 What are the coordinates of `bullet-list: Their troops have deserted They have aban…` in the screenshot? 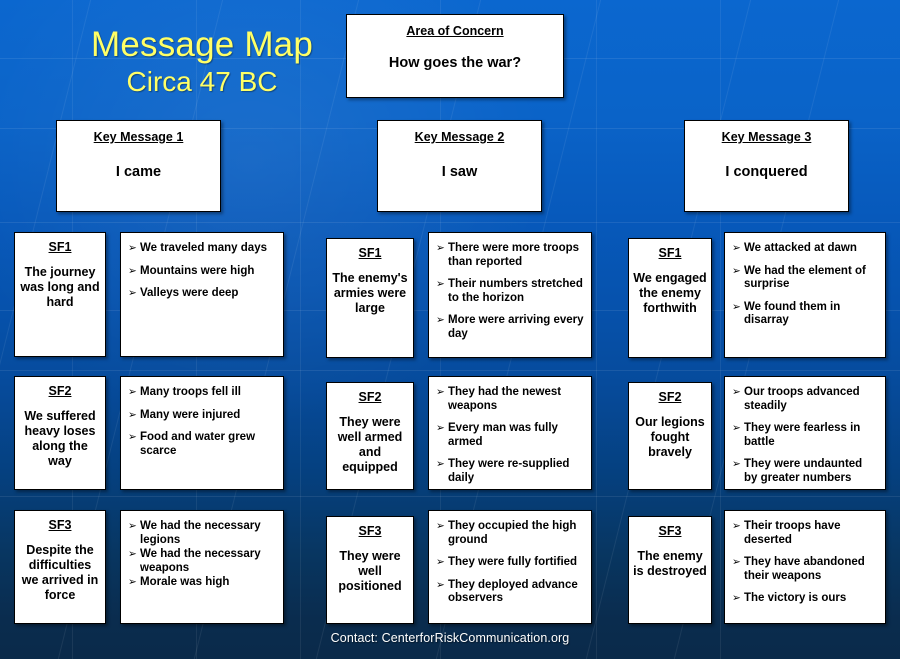 It's located at (805, 563).